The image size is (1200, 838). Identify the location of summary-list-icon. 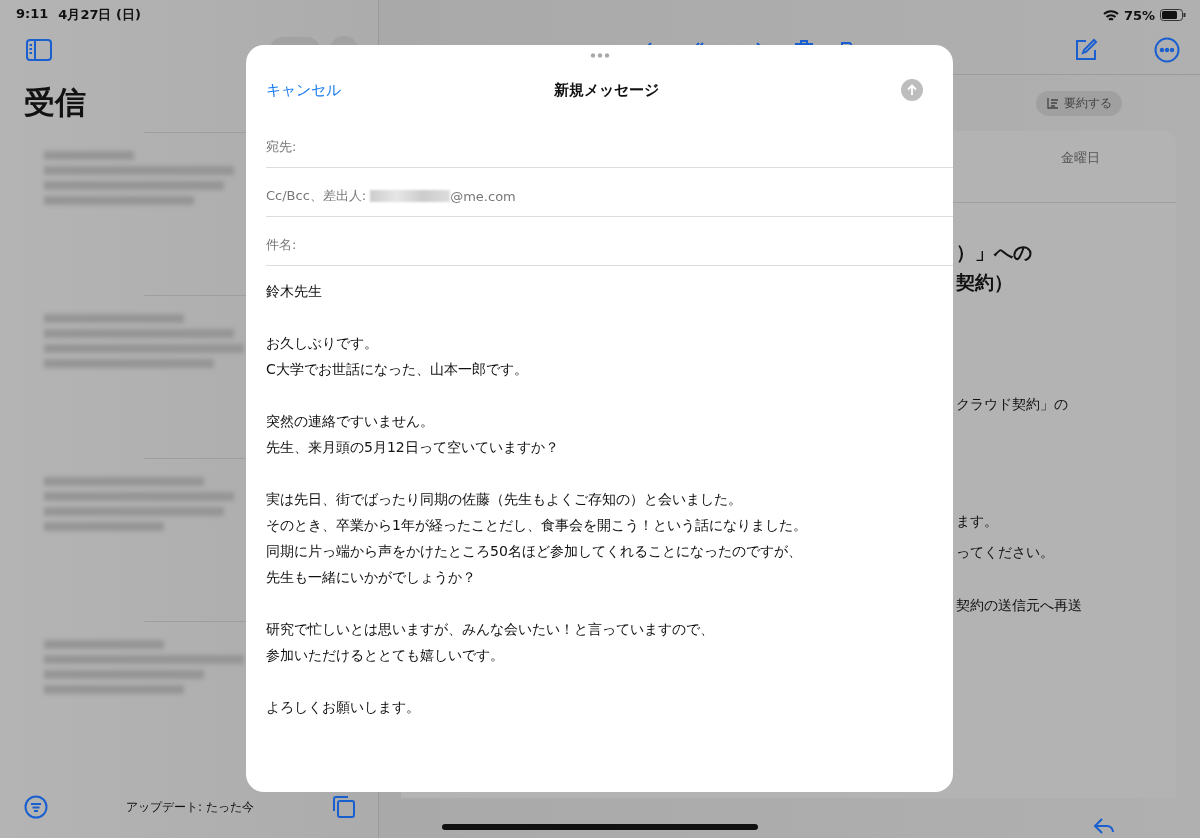
(1053, 103).